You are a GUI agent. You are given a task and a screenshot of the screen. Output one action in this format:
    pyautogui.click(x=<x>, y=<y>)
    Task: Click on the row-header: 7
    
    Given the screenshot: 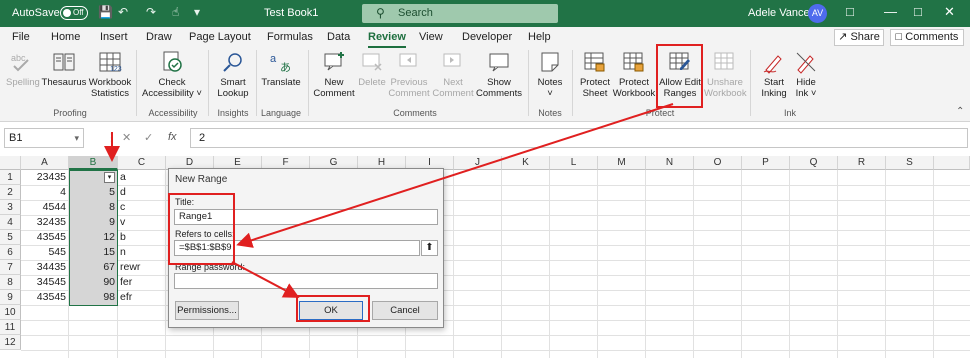 What is the action you would take?
    pyautogui.click(x=10, y=267)
    